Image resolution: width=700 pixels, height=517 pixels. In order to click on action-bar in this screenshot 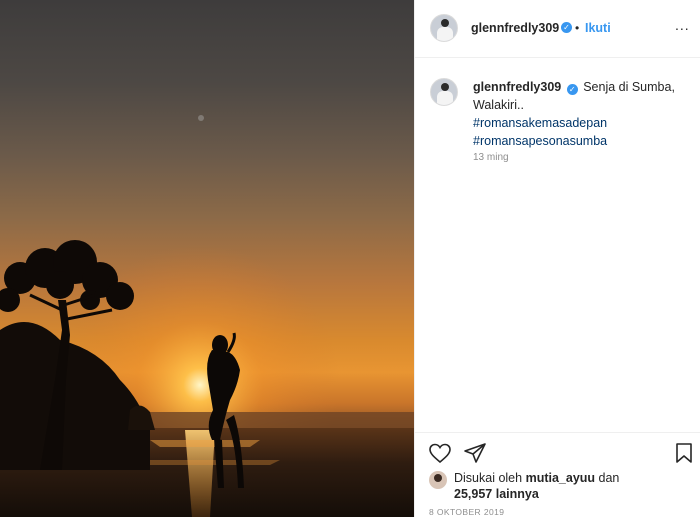, I will do `click(557, 452)`.